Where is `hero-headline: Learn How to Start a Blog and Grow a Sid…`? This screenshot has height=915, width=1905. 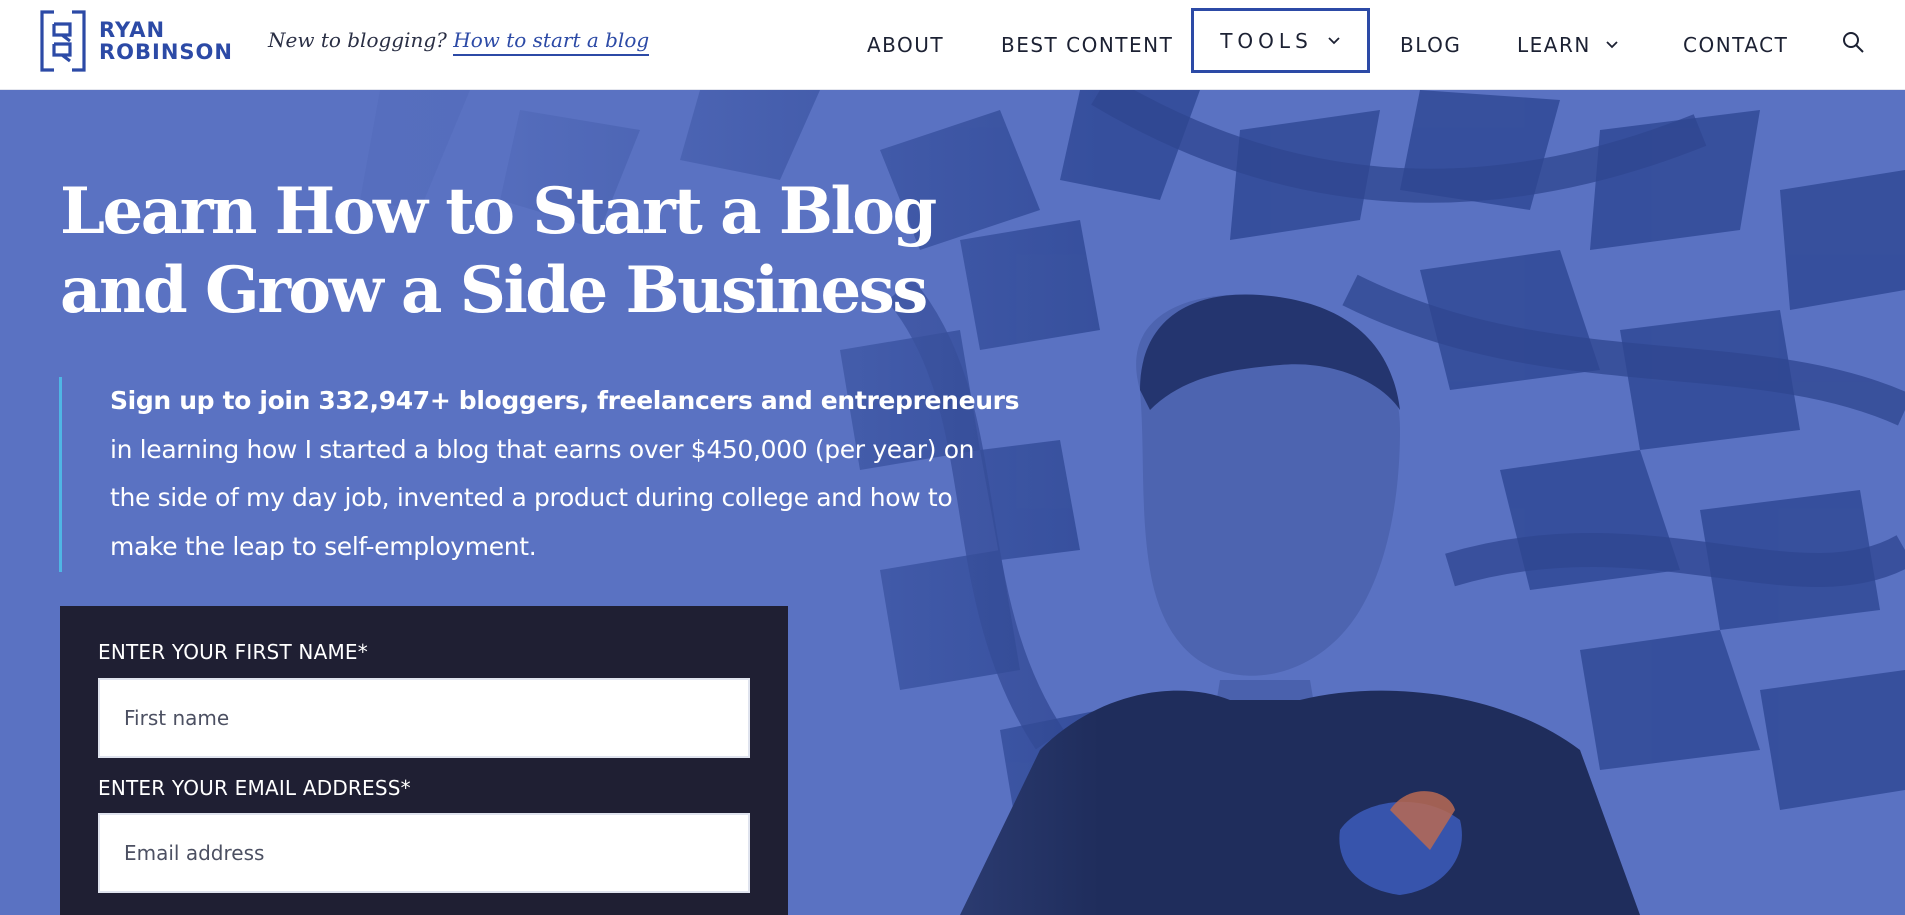
hero-headline: Learn How to Start a Blog and Grow a Sid… is located at coordinates (510, 251).